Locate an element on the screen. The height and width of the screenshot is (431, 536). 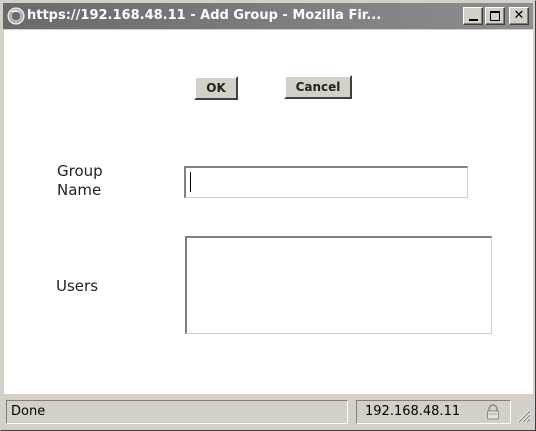
maximize-button is located at coordinates (495, 16).